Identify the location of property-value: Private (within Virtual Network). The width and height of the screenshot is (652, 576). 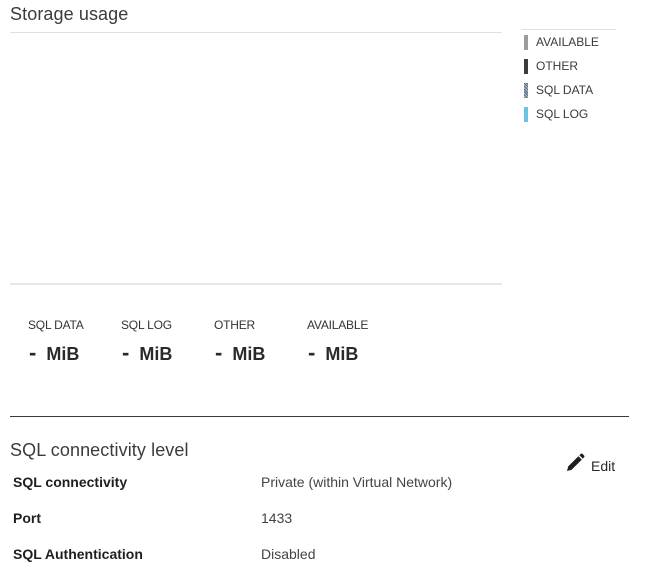
(357, 482).